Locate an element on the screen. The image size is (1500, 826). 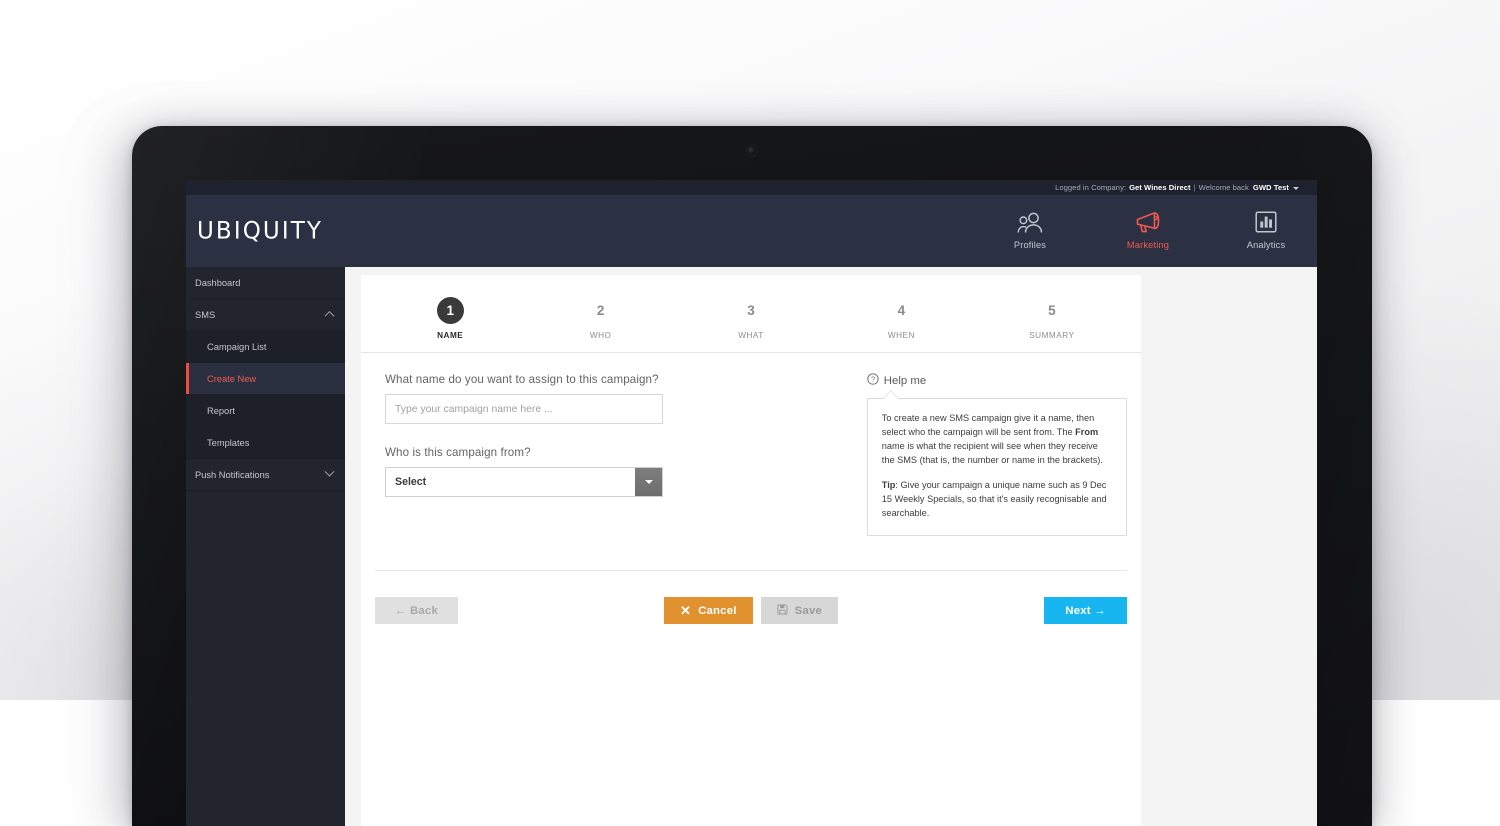
floppy-disk-icon is located at coordinates (782, 611).